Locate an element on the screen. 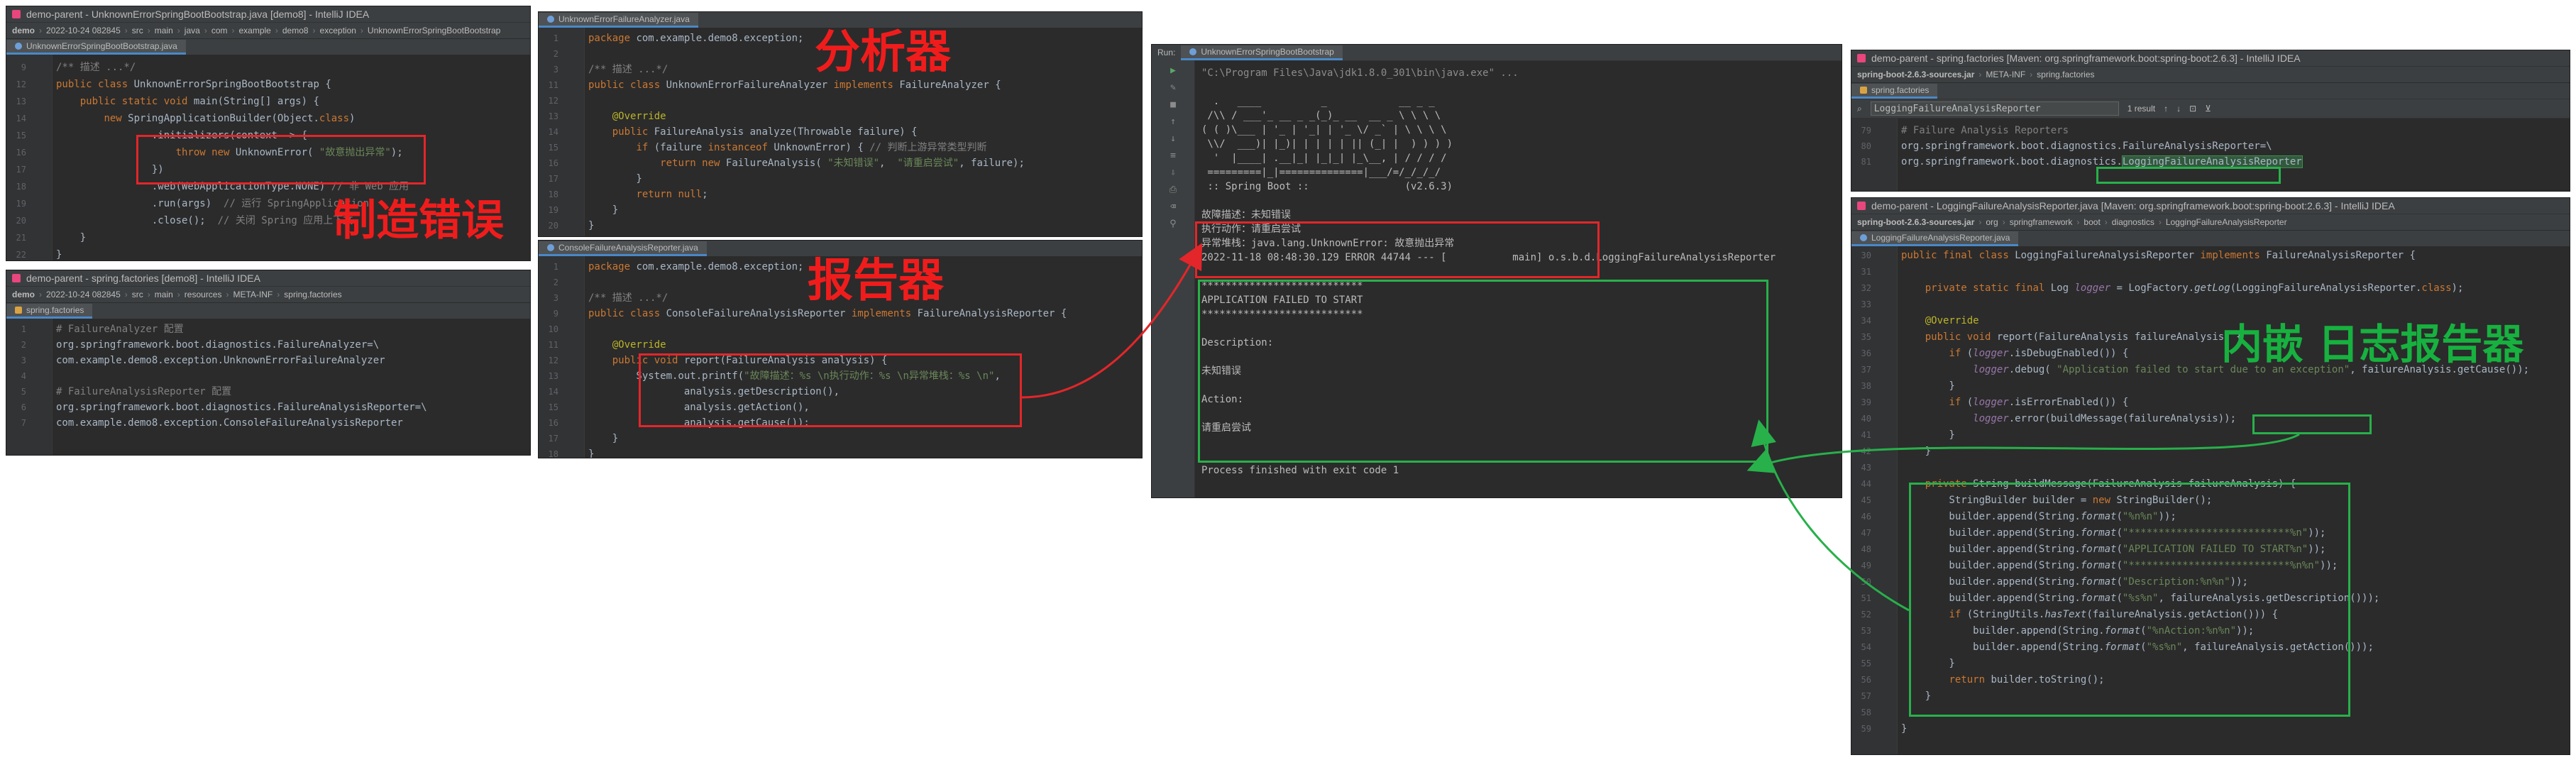 The width and height of the screenshot is (2576, 765). tab-logging-reporter-java: LoggingFailureAnalysisReporter.java is located at coordinates (1935, 239).